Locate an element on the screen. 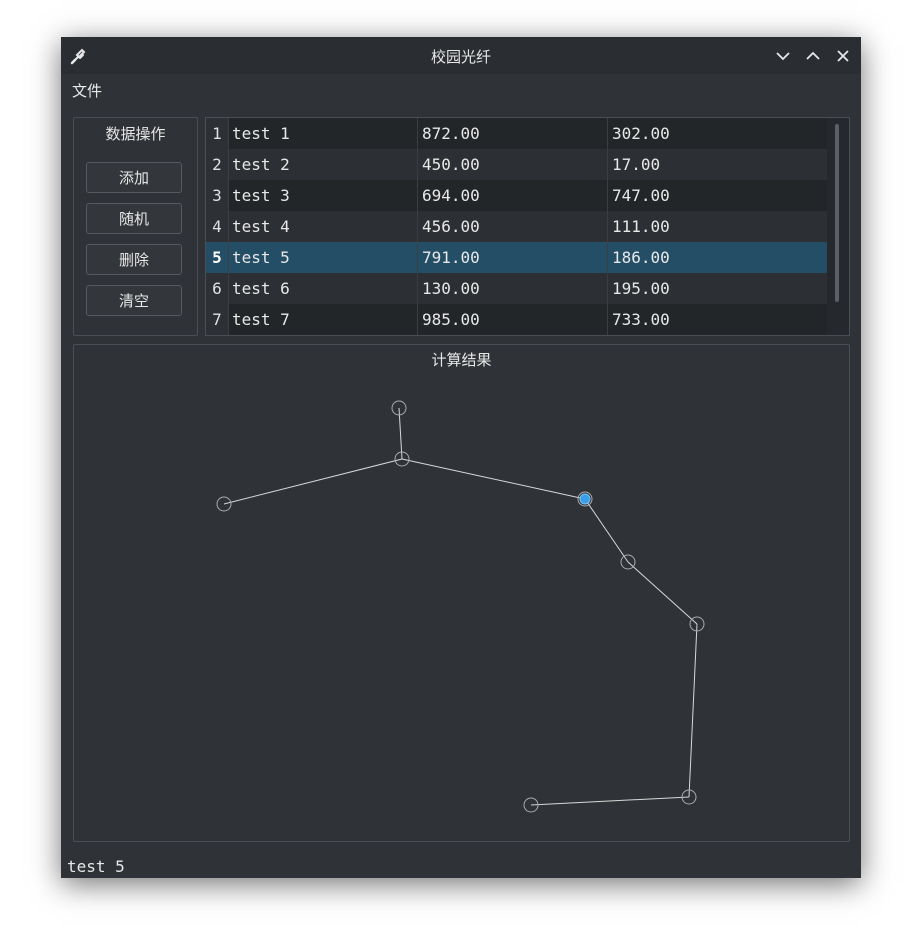 The width and height of the screenshot is (922, 939). random-button: 随机 is located at coordinates (134, 218).